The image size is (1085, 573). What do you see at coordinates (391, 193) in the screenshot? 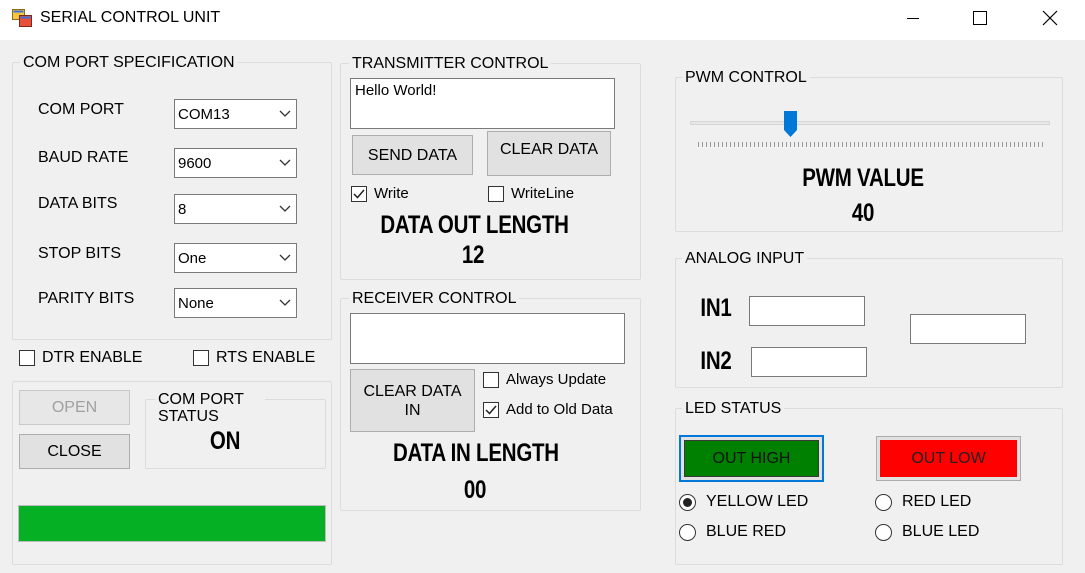
I see `write-label: Write` at bounding box center [391, 193].